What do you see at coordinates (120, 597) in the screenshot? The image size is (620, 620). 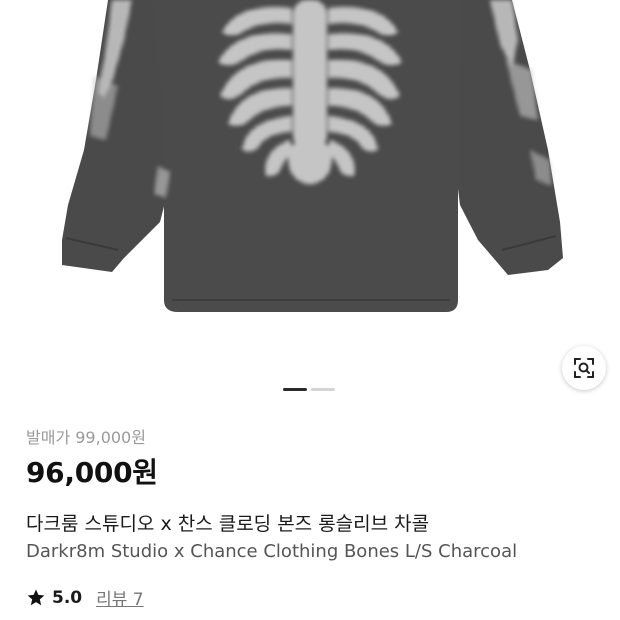 I see `reviews-link: 리뷰 7` at bounding box center [120, 597].